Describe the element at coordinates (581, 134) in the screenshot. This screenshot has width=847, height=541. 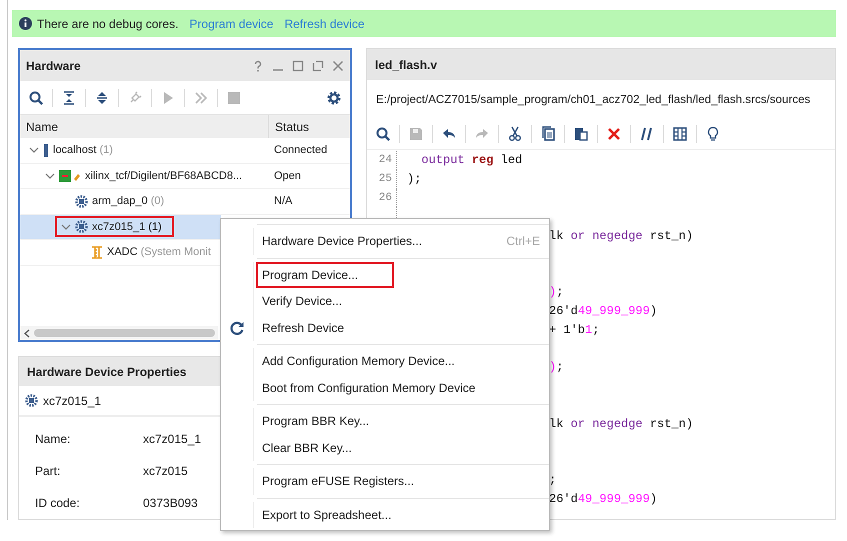
I see `paste-icon` at that location.